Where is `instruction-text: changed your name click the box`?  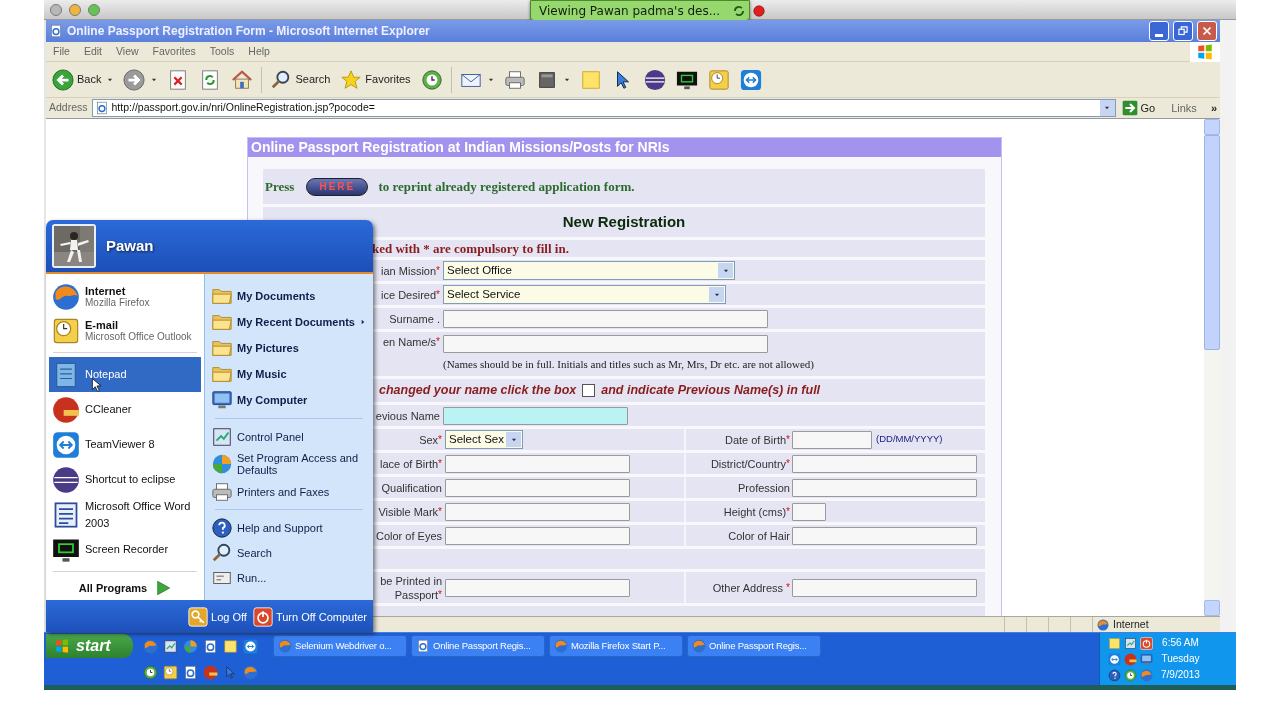 instruction-text: changed your name click the box is located at coordinates (478, 391).